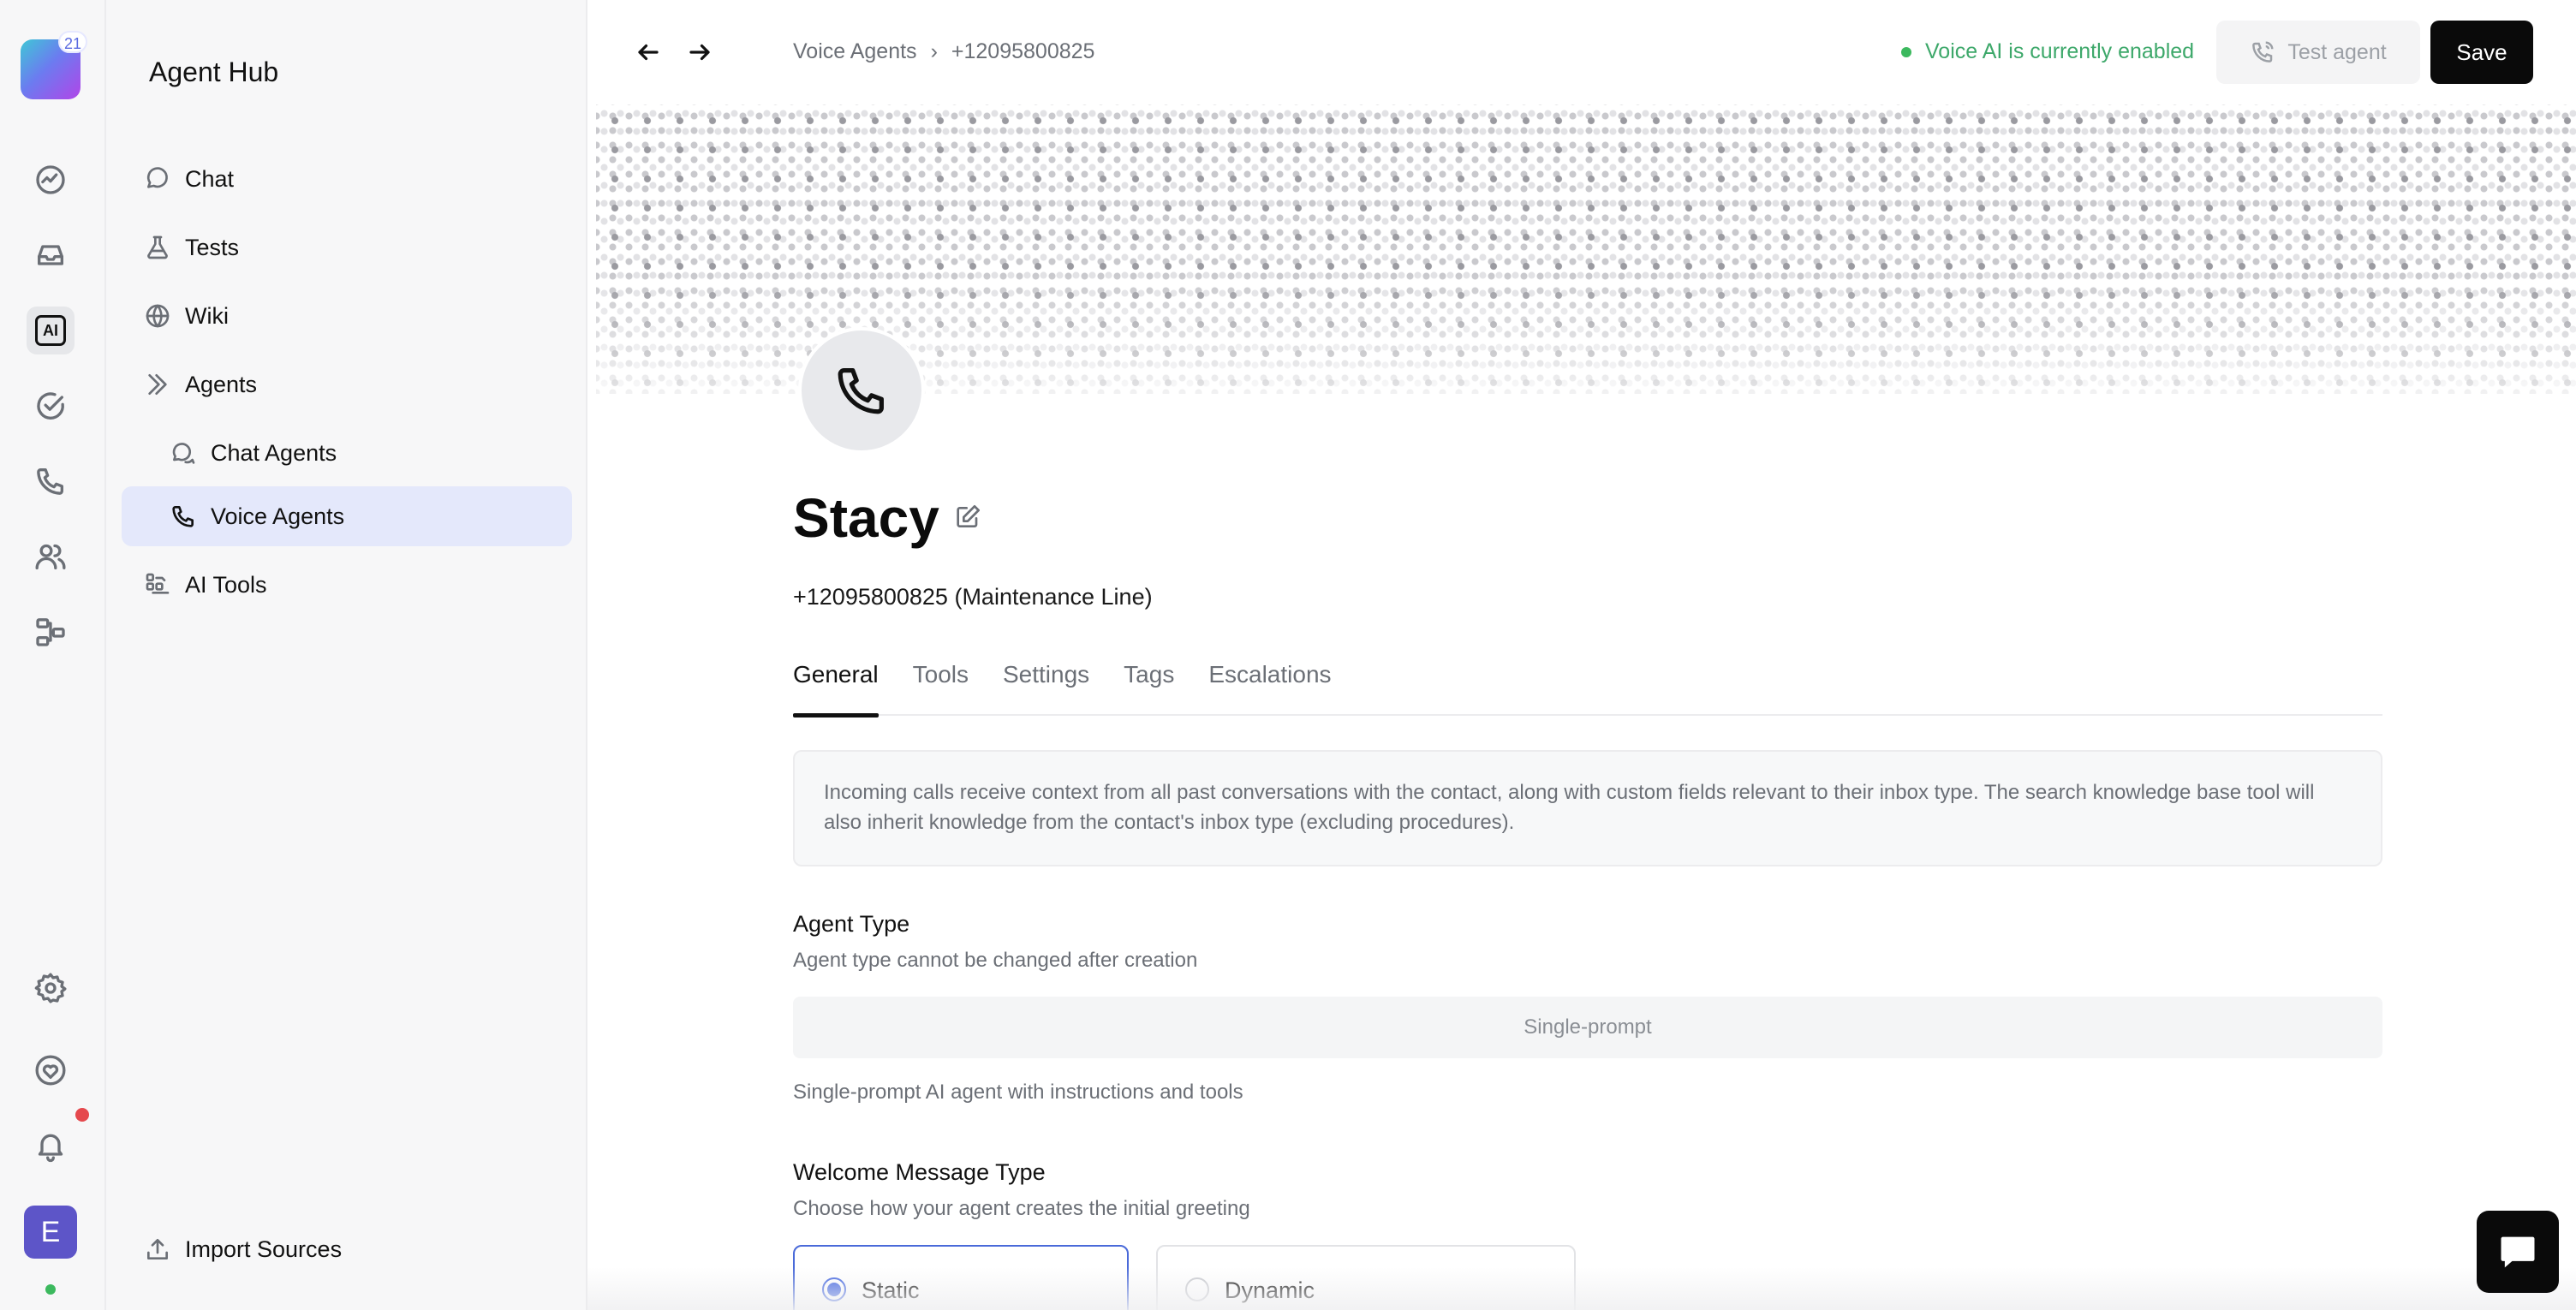 Image resolution: width=2576 pixels, height=1310 pixels. Describe the element at coordinates (157, 247) in the screenshot. I see `flask-icon` at that location.